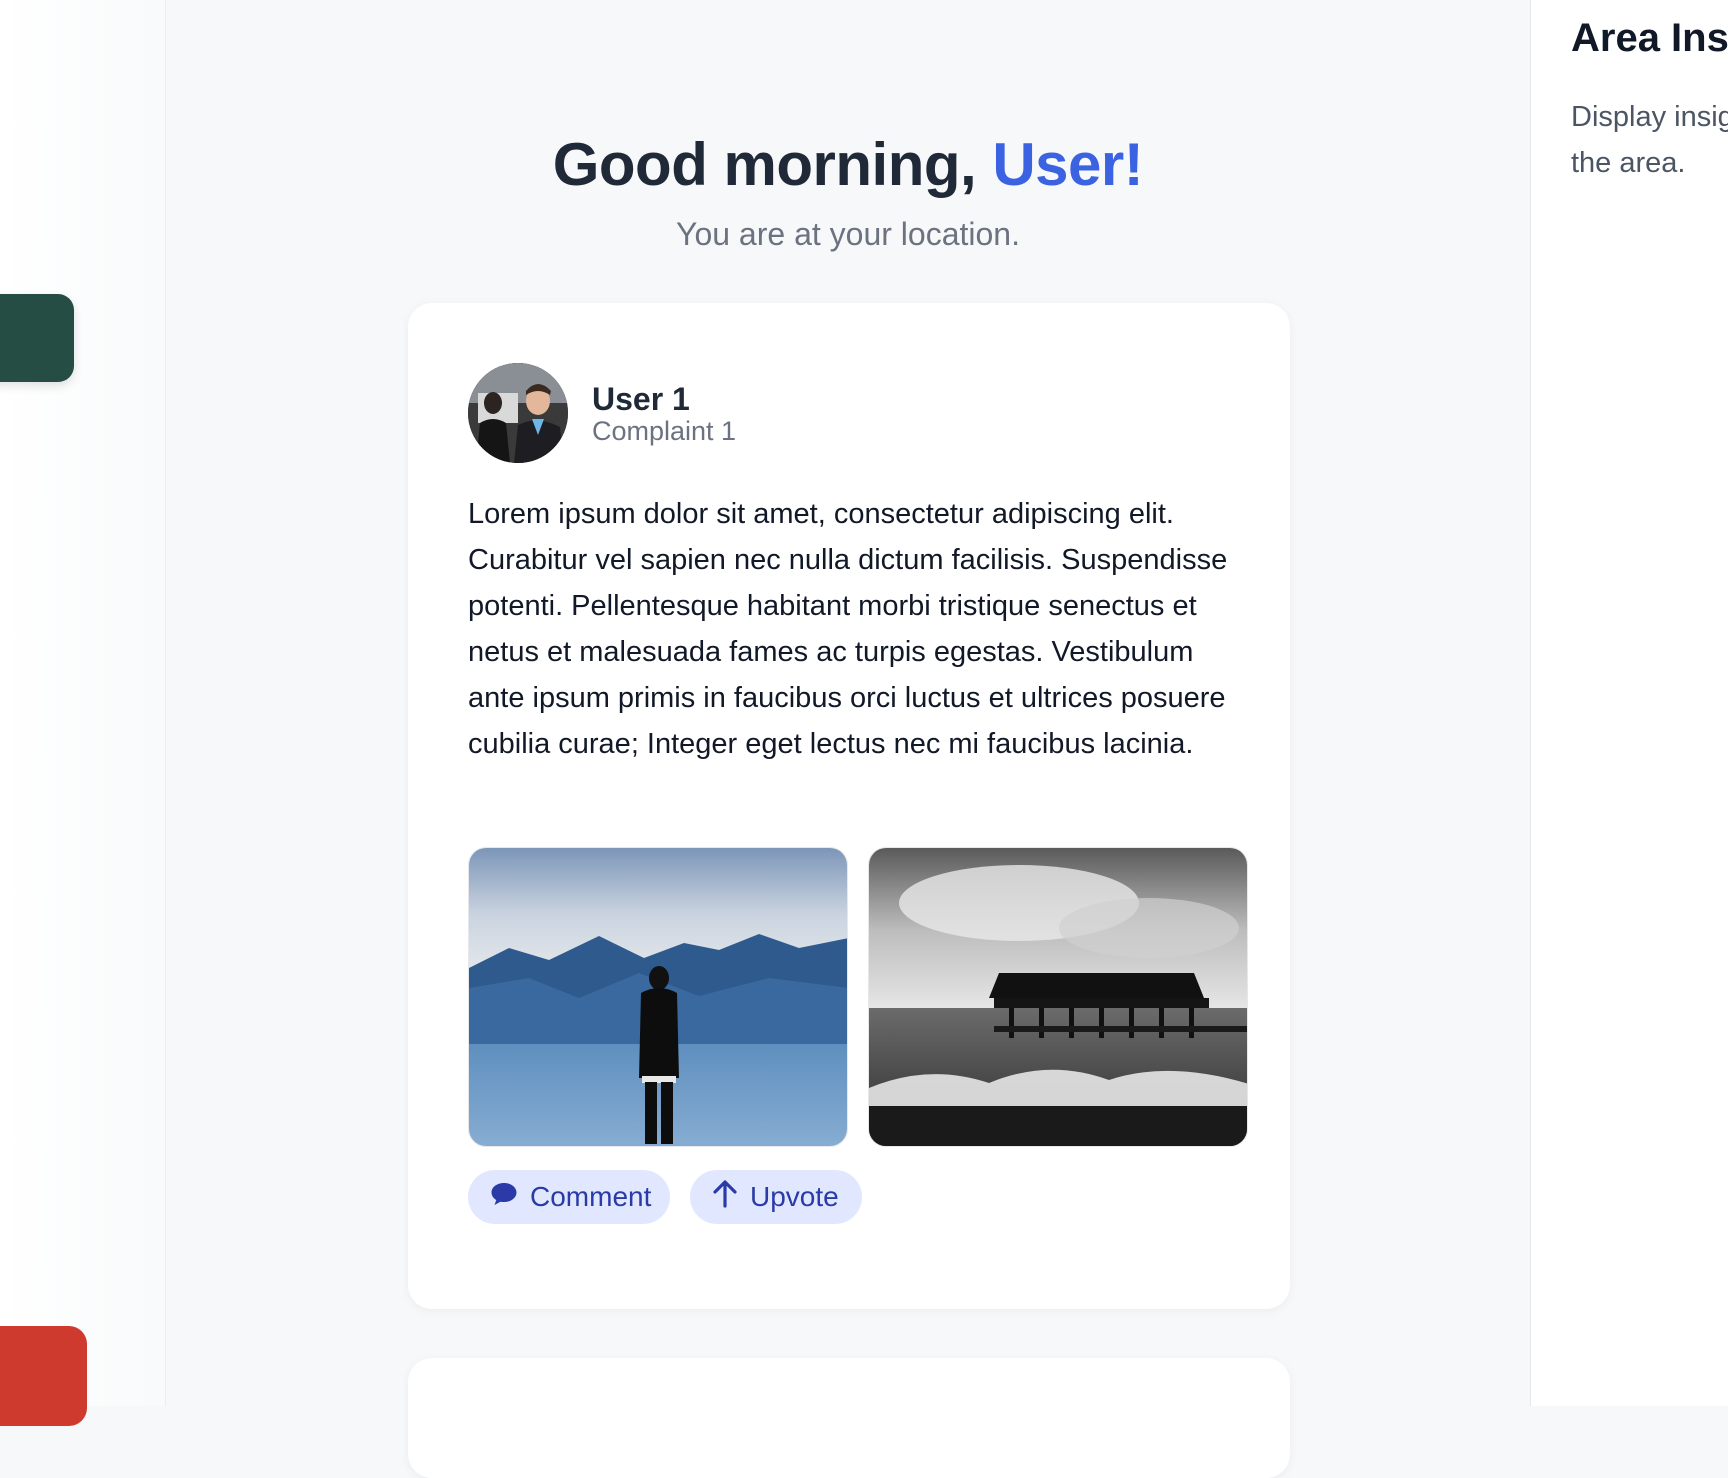 Image resolution: width=1728 pixels, height=1478 pixels. Describe the element at coordinates (591, 1196) in the screenshot. I see `comment-button-label: Comment` at that location.